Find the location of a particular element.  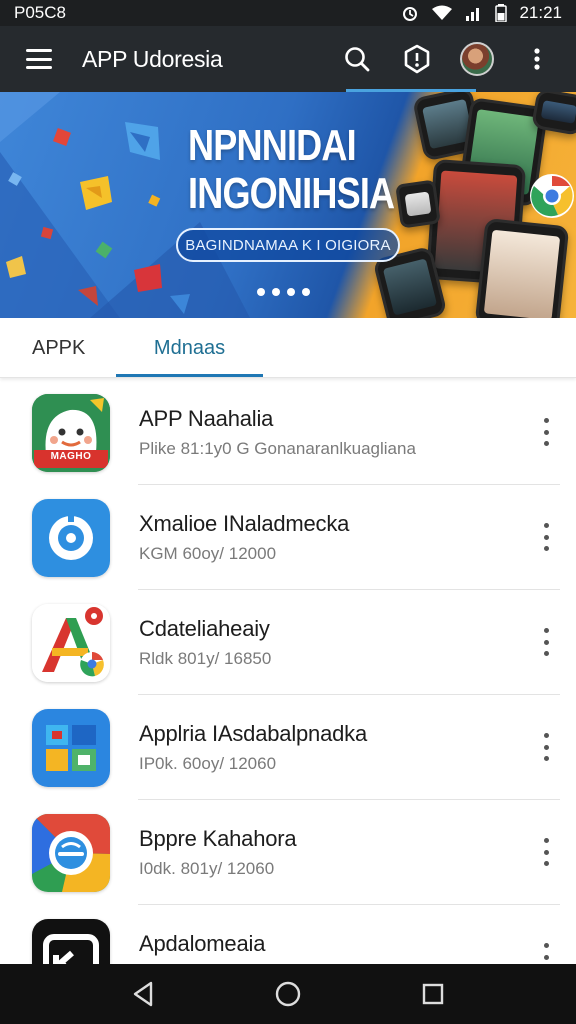

banner-title-line1: NPNNIDAI is located at coordinates (272, 145).